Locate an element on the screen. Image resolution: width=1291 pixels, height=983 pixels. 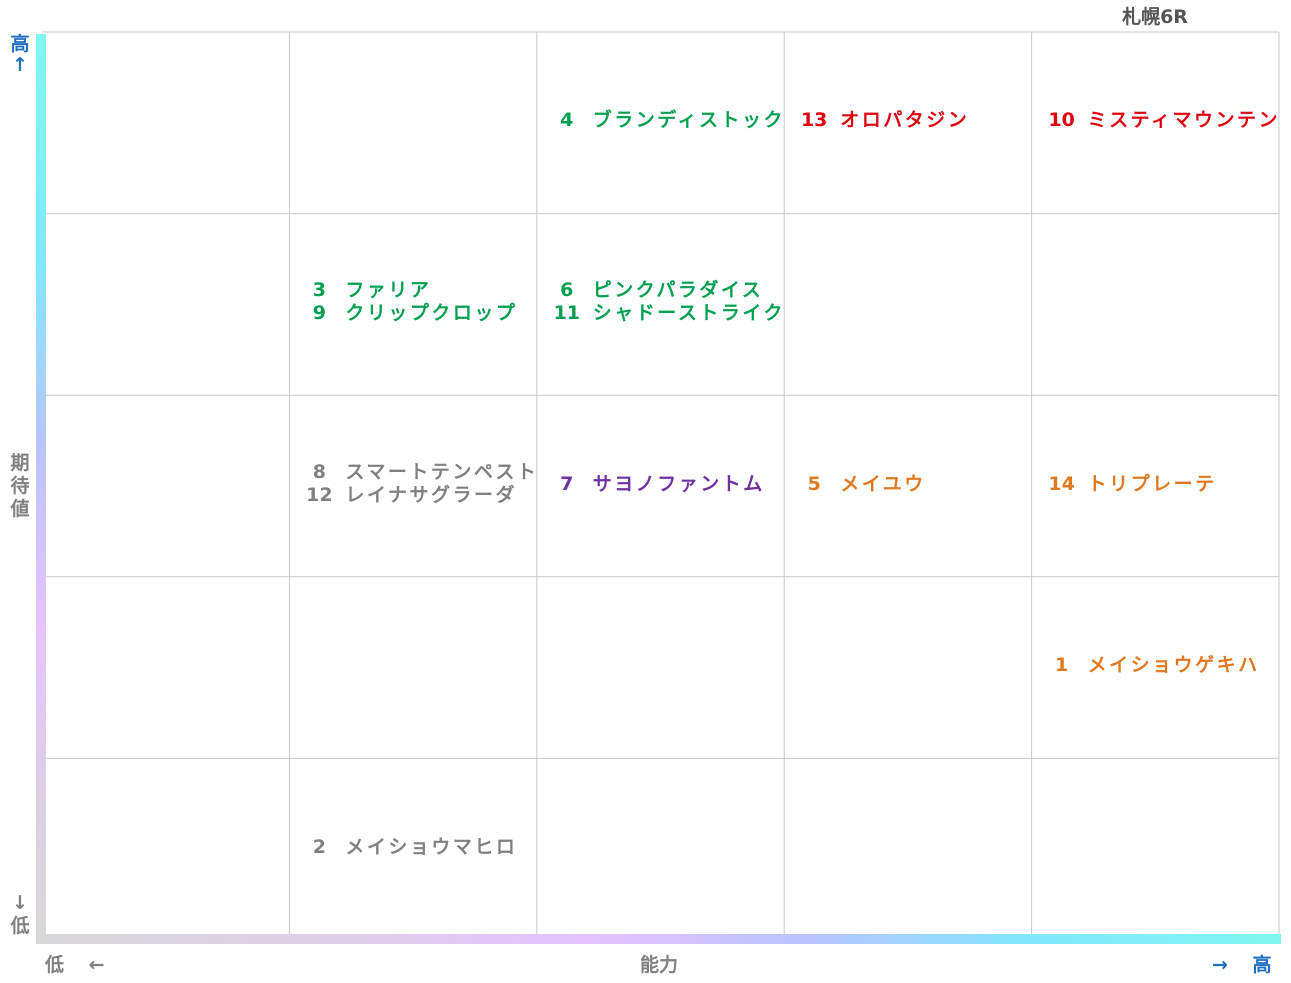
horse-name: シャドーストライク is located at coordinates (688, 313).